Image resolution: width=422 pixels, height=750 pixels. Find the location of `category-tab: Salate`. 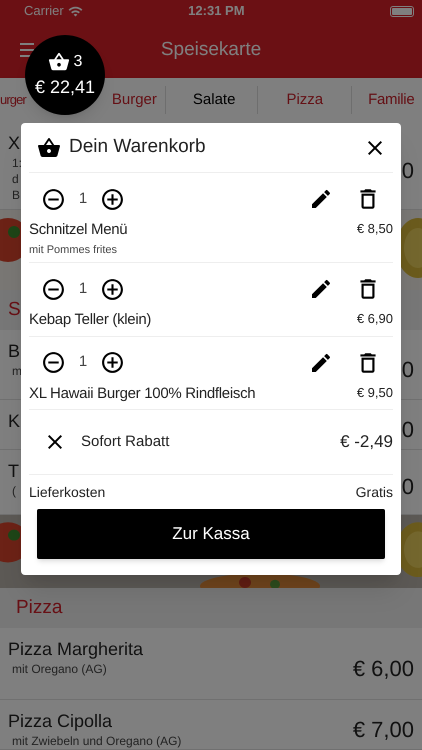

category-tab: Salate is located at coordinates (214, 100).